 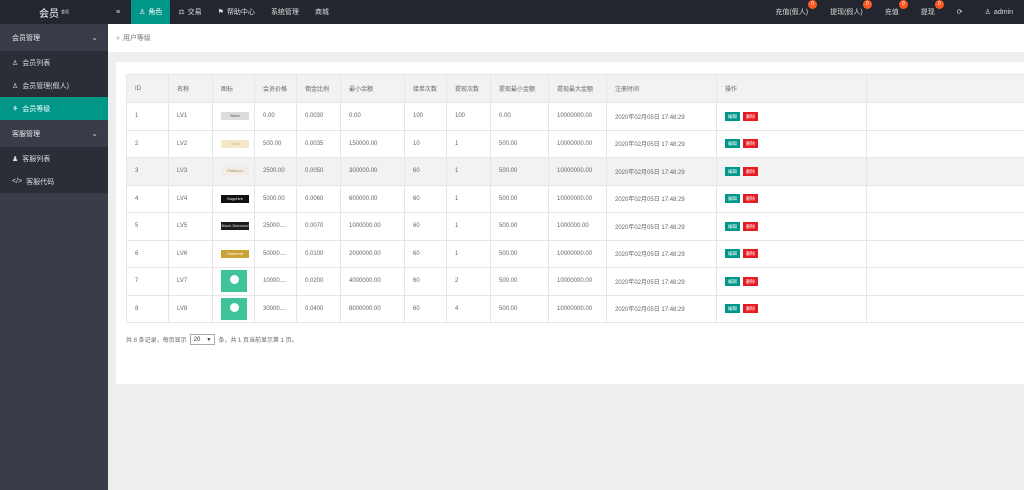 I want to click on cell-rate: 0.0050, so click(x=318, y=171).